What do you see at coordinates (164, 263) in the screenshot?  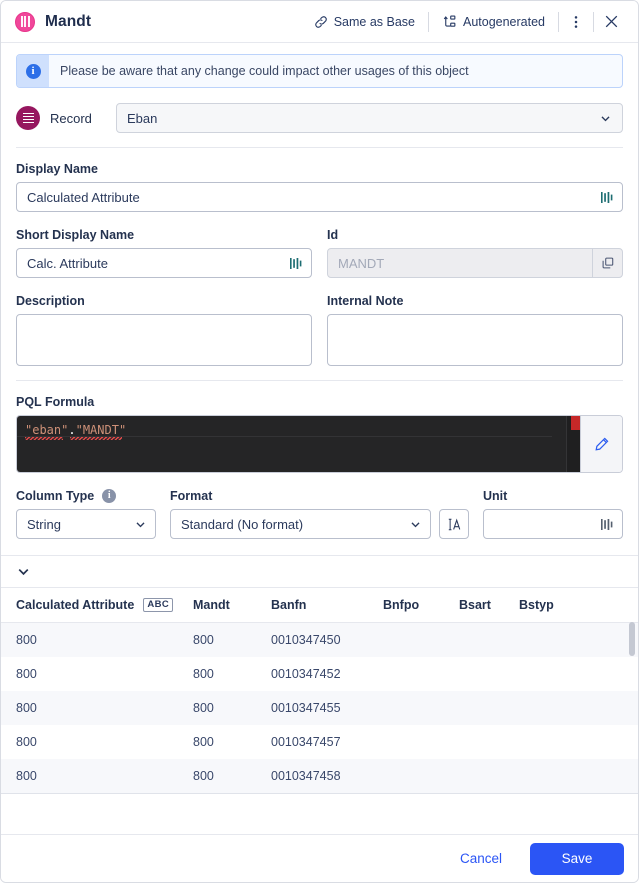 I see `short-display-name-input: Calc. Attribute` at bounding box center [164, 263].